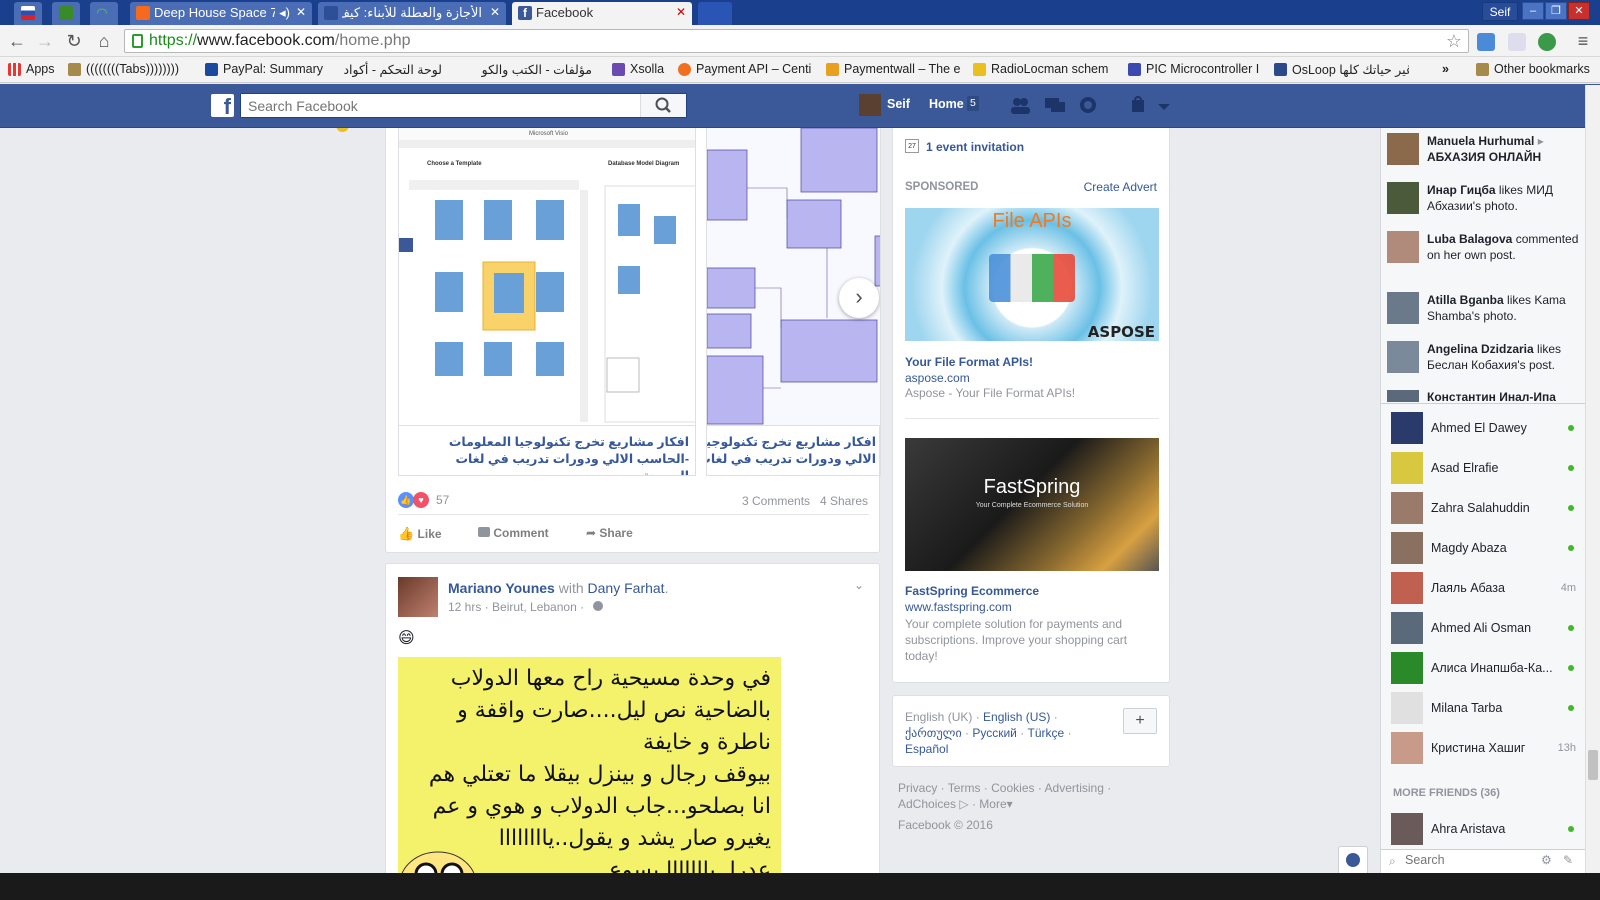  I want to click on chat-friend: Milana Tarba, so click(1483, 708).